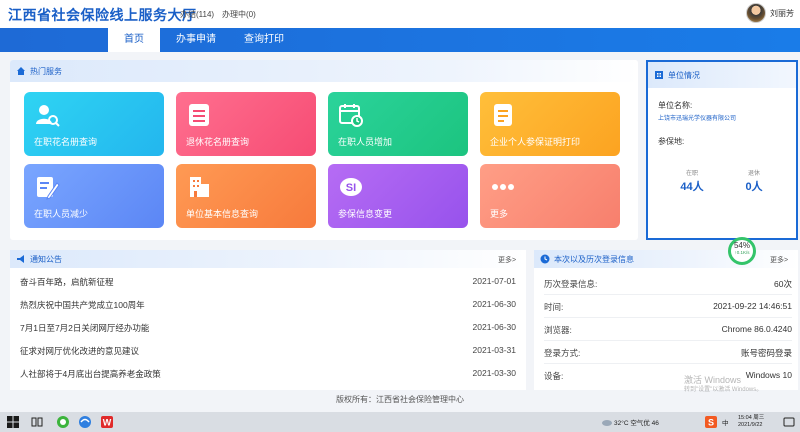 This screenshot has height=432, width=800. I want to click on unit-info-header: 单位情况, so click(722, 75).